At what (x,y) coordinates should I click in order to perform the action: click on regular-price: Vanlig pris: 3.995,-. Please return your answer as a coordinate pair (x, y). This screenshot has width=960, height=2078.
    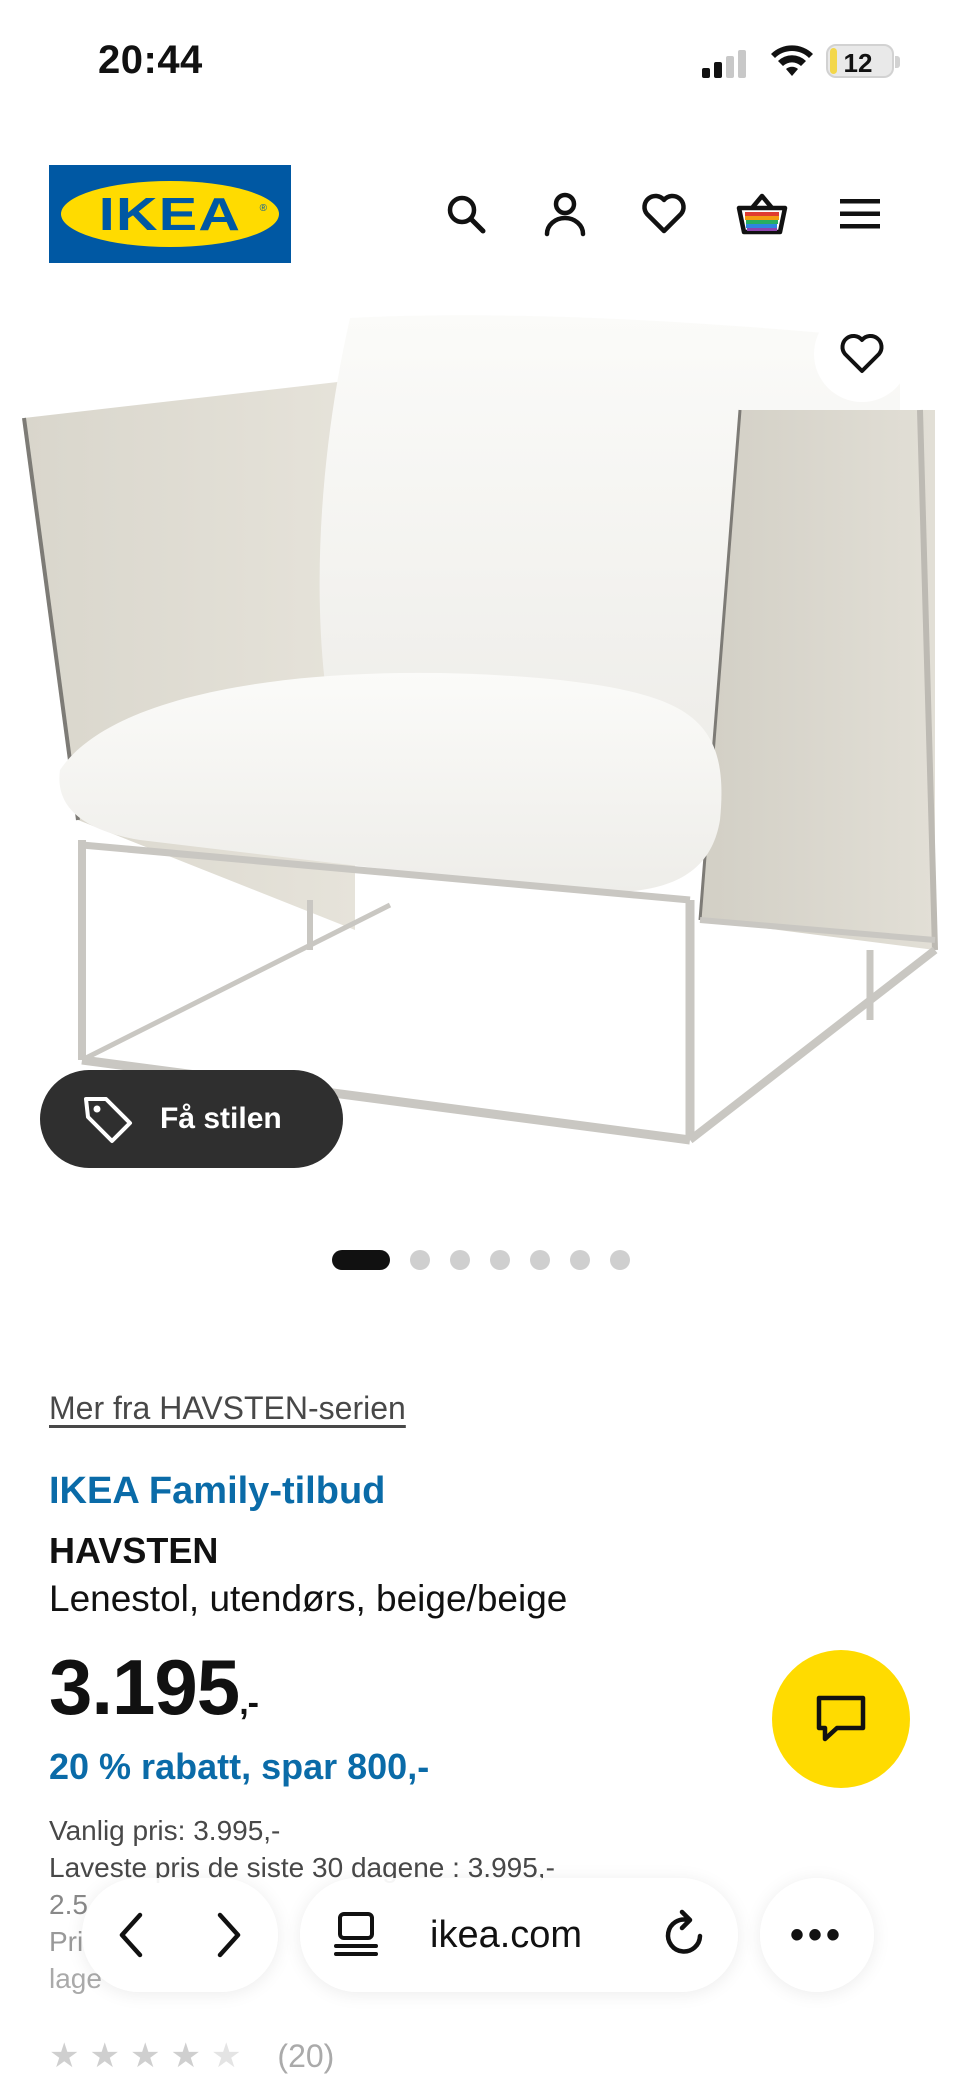
    Looking at the image, I should click on (165, 1830).